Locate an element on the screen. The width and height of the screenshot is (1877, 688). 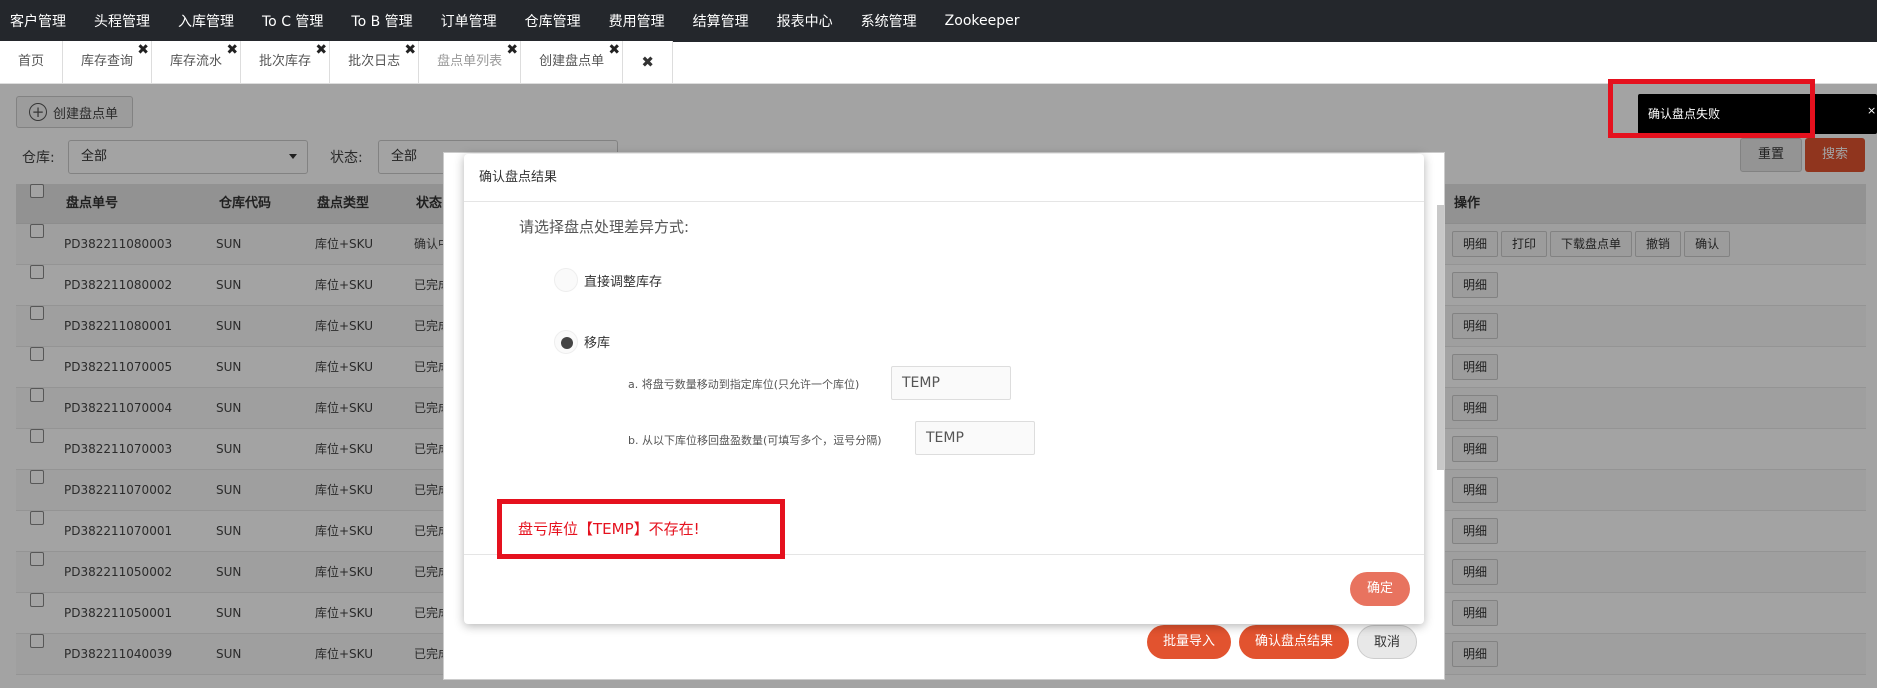
tab-home: 首页 is located at coordinates (32, 62).